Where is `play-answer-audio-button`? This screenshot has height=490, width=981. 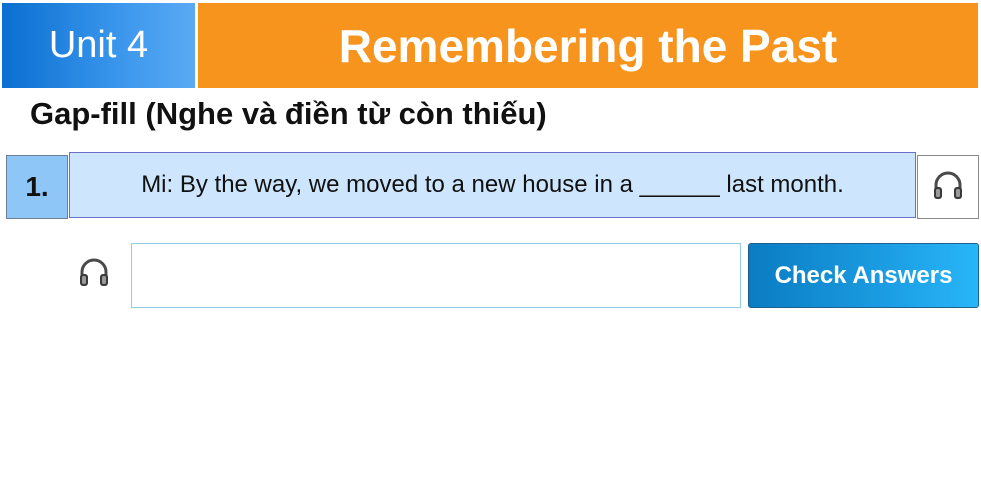
play-answer-audio-button is located at coordinates (94, 274).